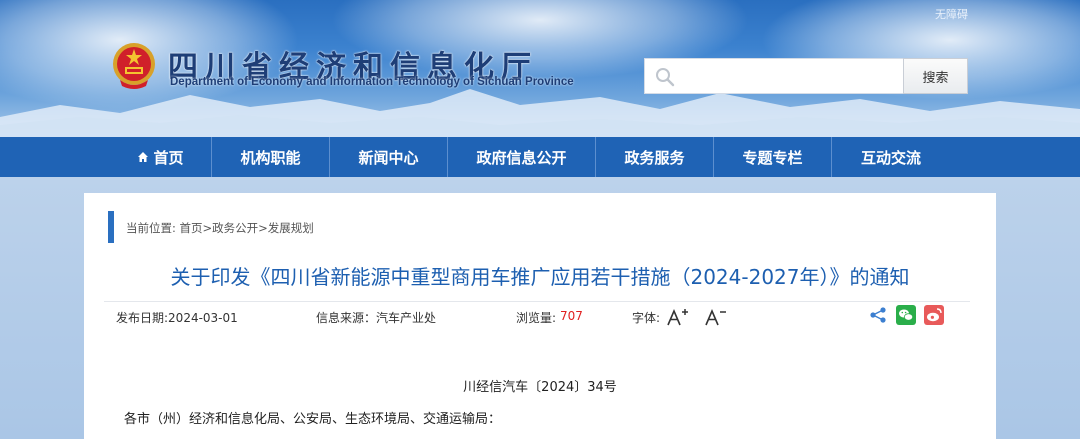 The width and height of the screenshot is (1080, 439). Describe the element at coordinates (935, 76) in the screenshot. I see `search-button: 搜索` at that location.